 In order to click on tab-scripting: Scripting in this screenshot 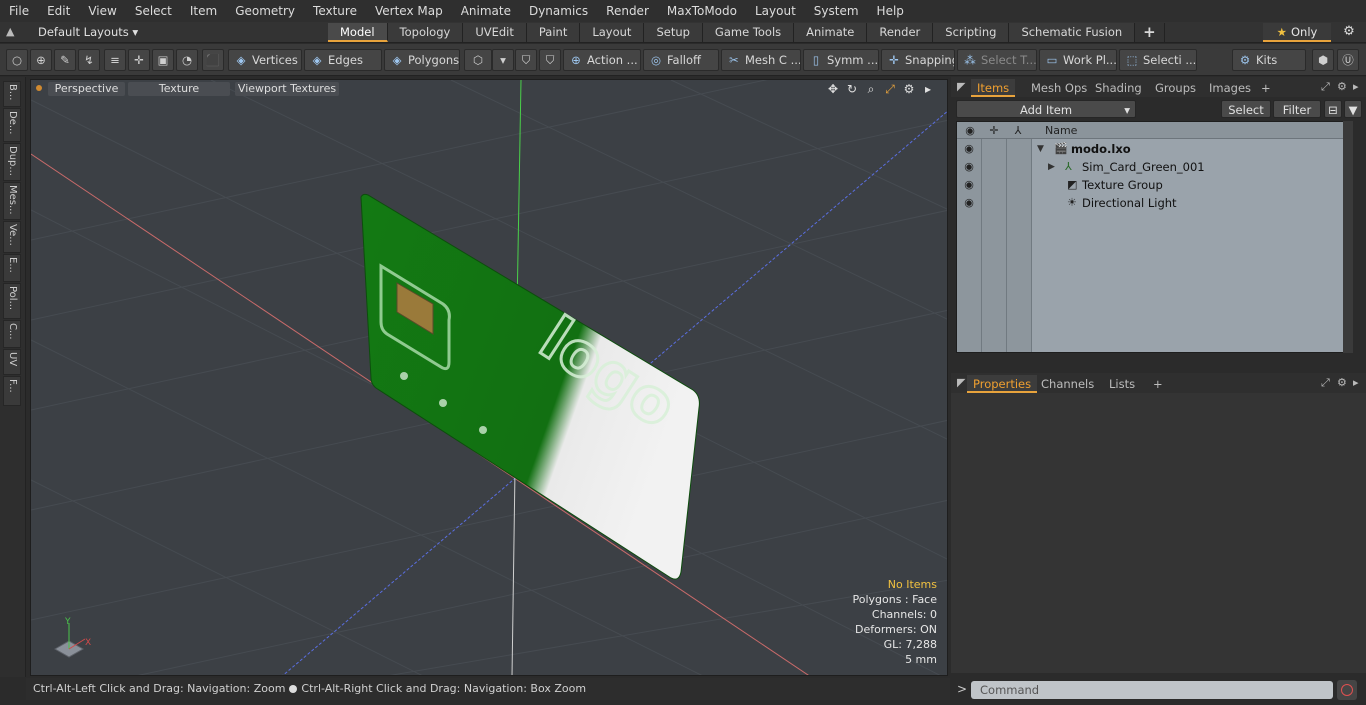, I will do `click(971, 32)`.